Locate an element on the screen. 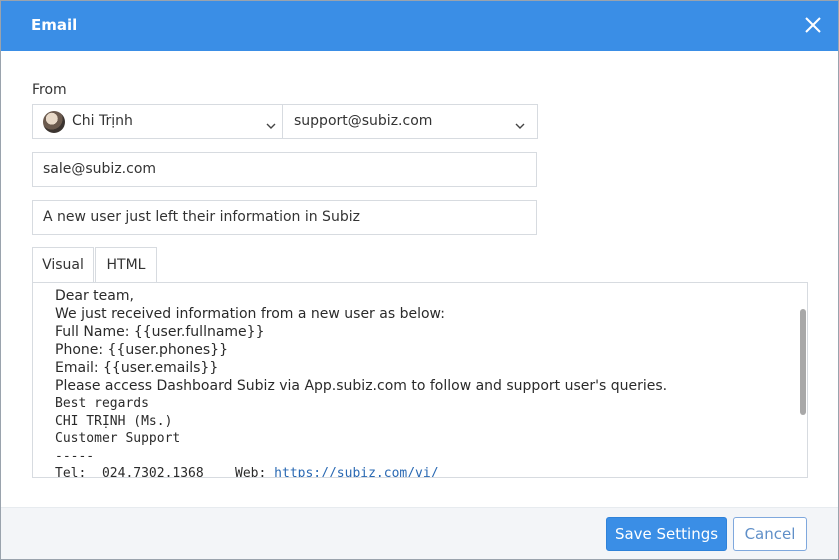  body-line: Email: {{user.emails}} is located at coordinates (137, 368).